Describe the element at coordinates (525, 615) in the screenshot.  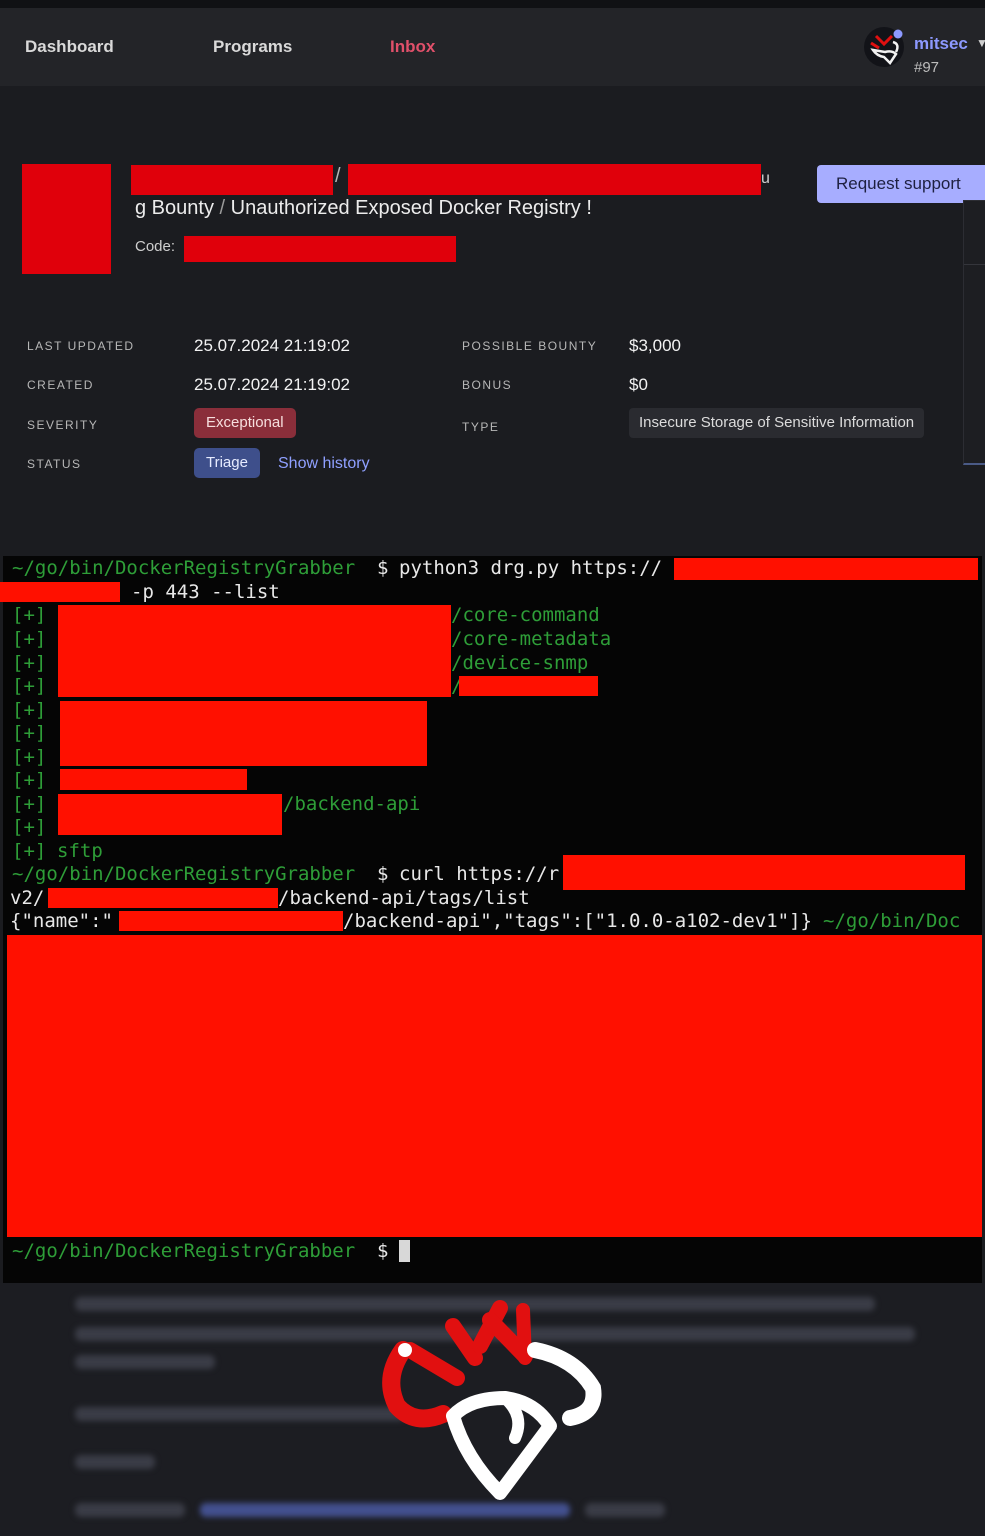
I see `repo-name: /core-command` at that location.